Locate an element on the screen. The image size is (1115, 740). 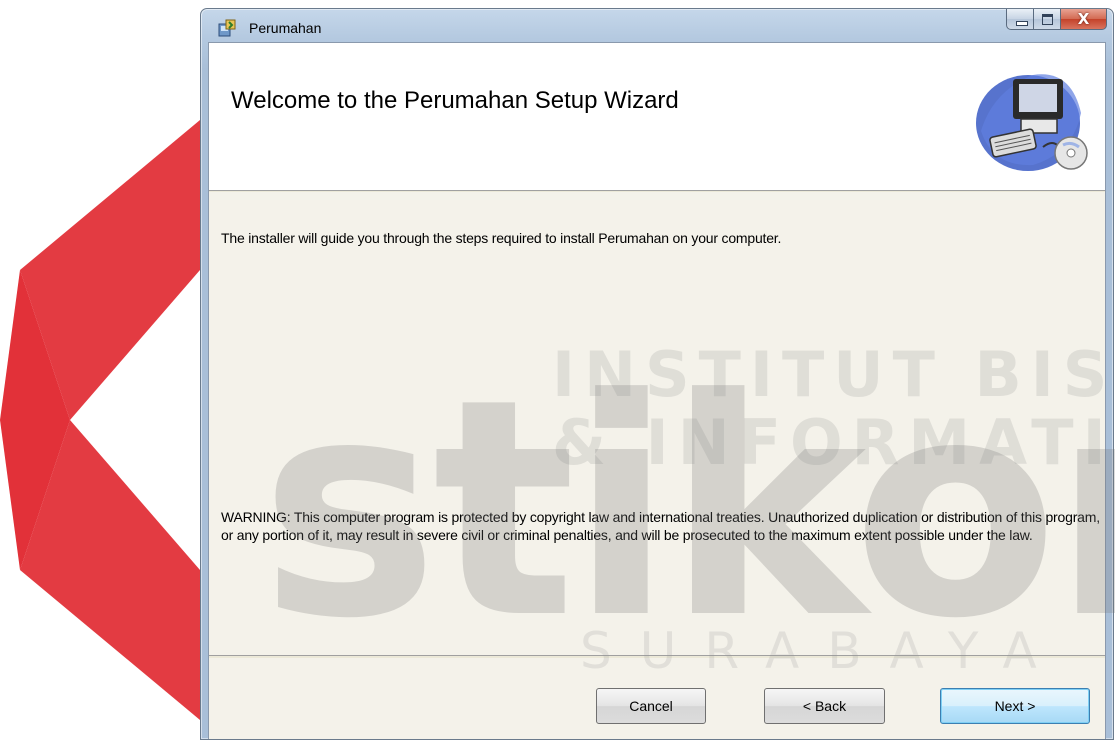
title-bar: Perumahan X is located at coordinates (657, 26).